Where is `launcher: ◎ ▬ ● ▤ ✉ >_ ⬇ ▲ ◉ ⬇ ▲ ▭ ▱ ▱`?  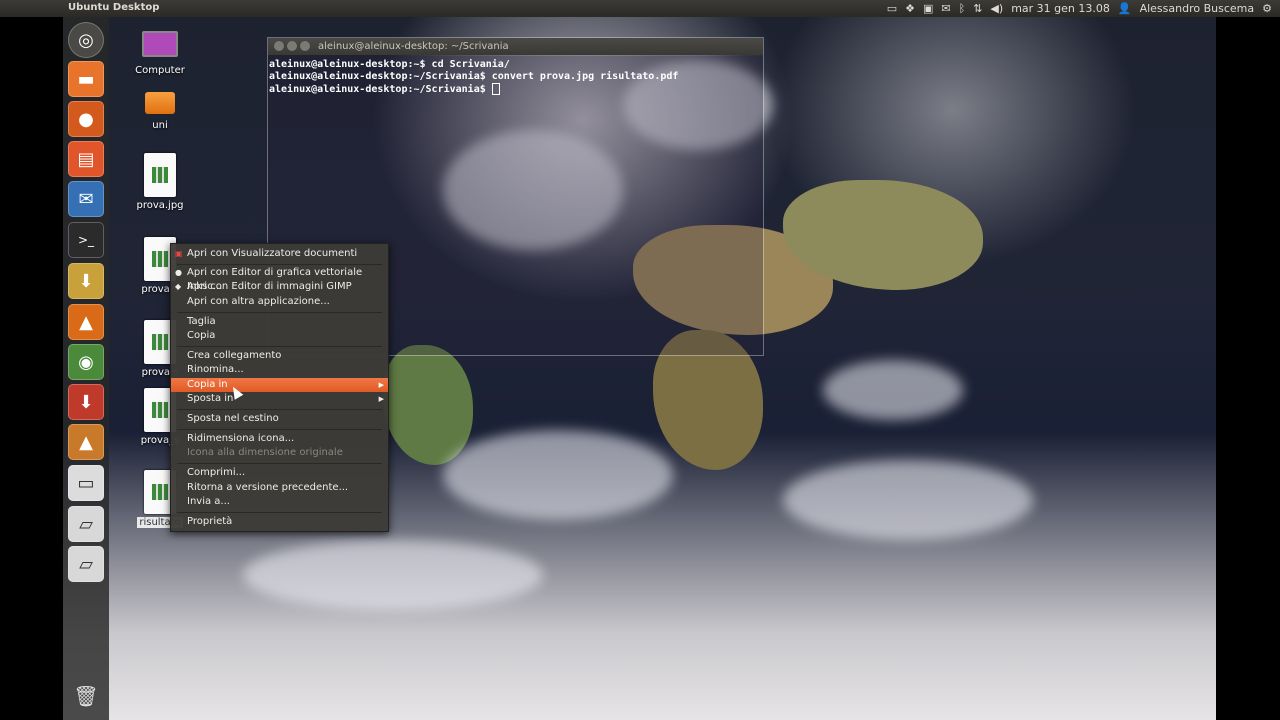
launcher: ◎ ▬ ● ▤ ✉ >_ ⬇ ▲ ◉ ⬇ ▲ ▭ ▱ ▱ is located at coordinates (86, 368).